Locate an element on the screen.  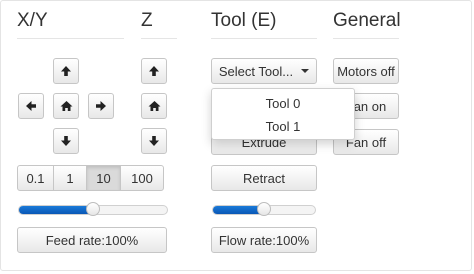
home-z-button is located at coordinates (154, 106).